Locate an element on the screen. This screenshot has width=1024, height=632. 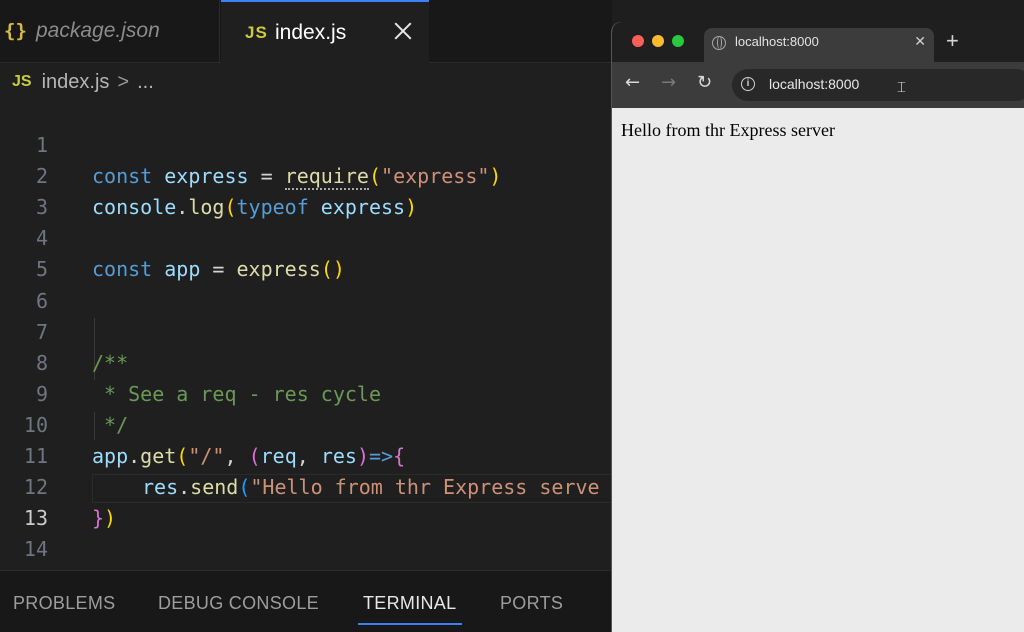
back-arrow-icon: ← is located at coordinates (632, 82).